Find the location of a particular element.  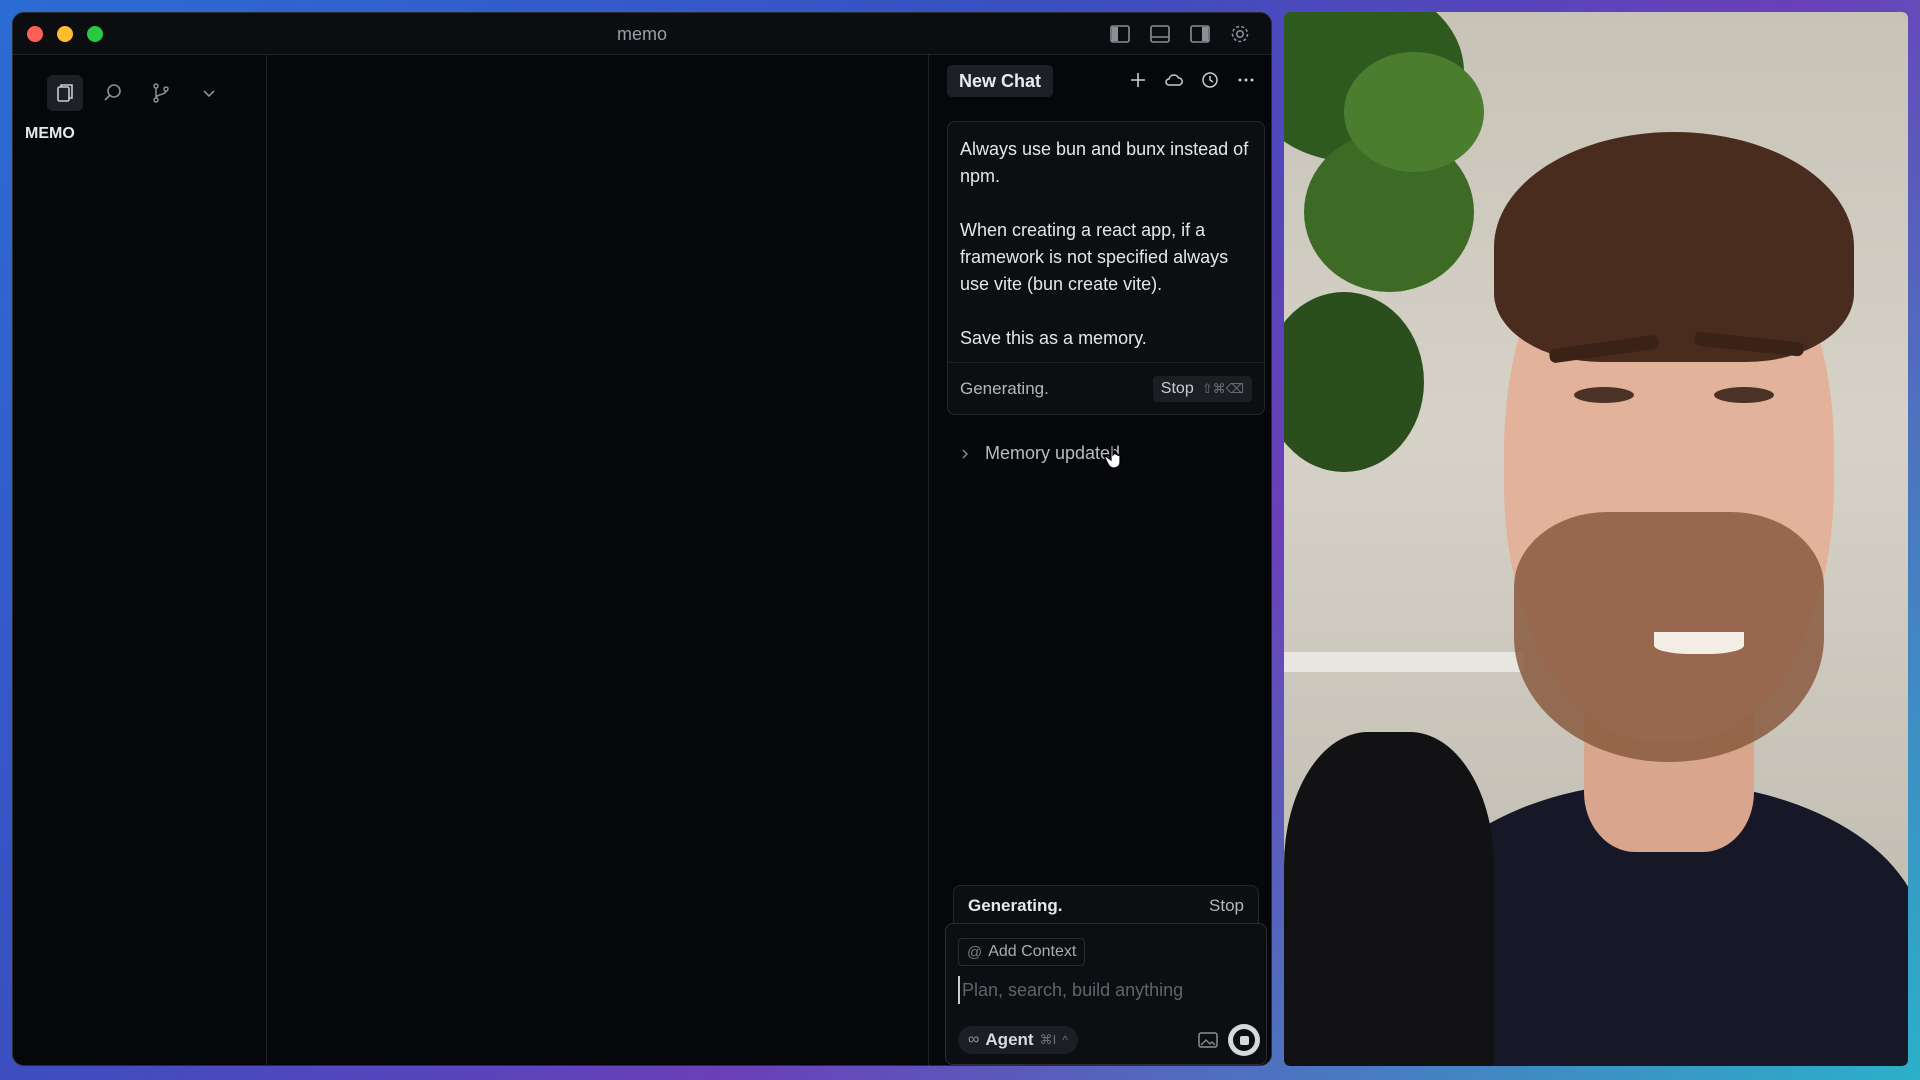

plus-icon is located at coordinates (1138, 80).